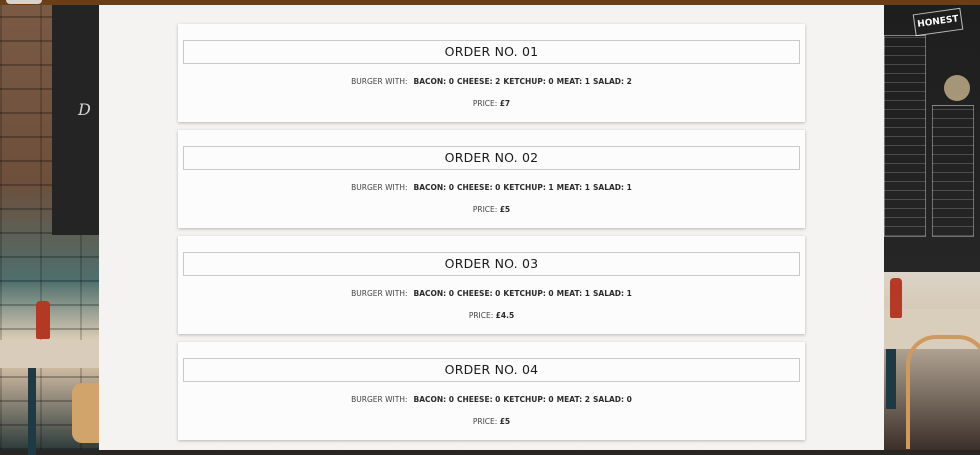  I want to click on ingredient-salad: SALAD: 2, so click(612, 81).